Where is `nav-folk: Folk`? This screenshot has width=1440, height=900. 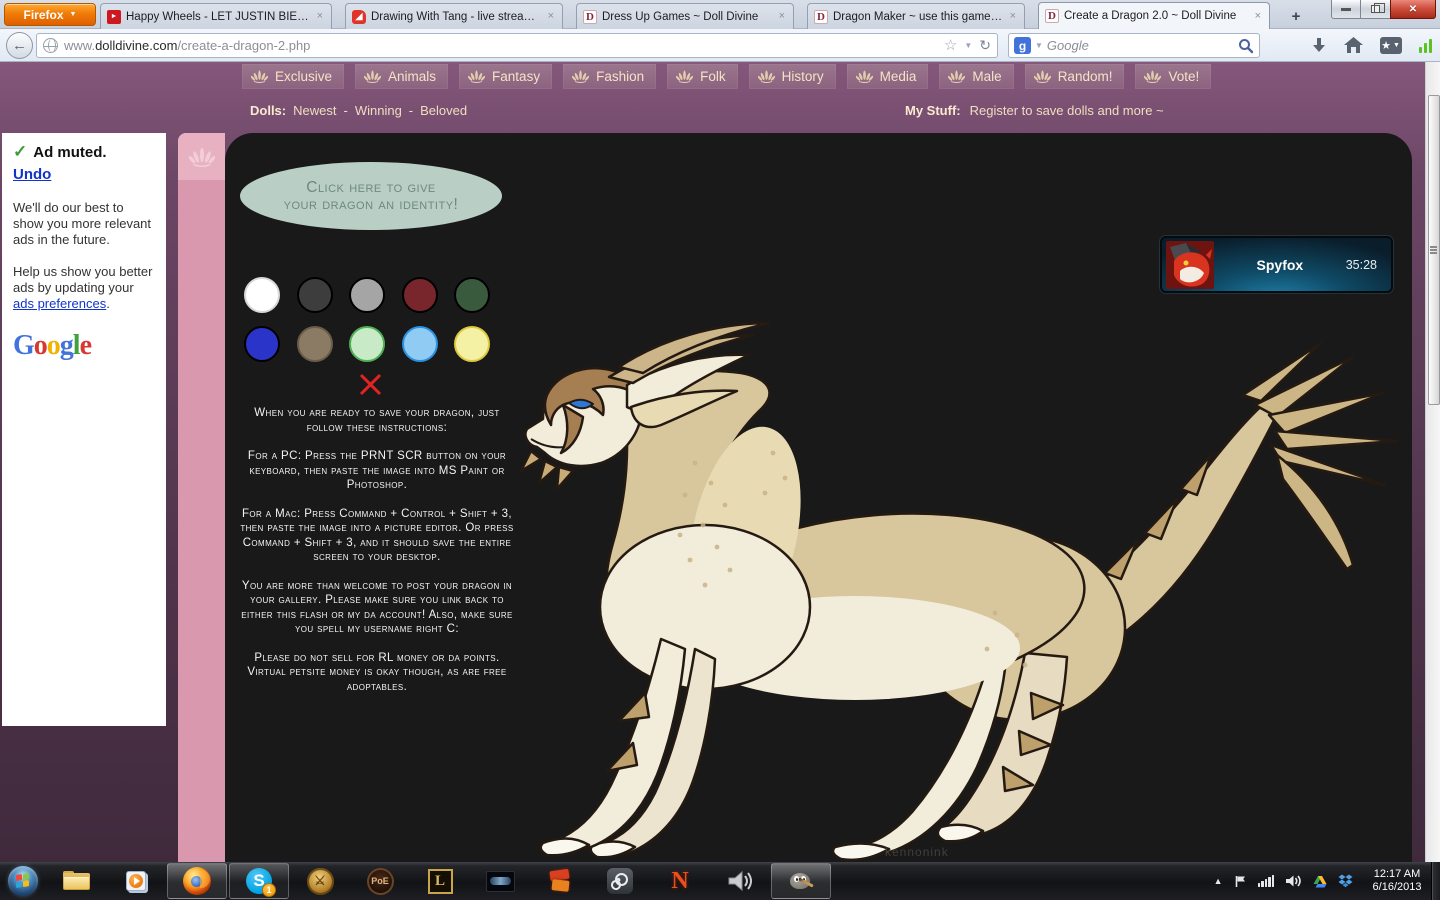 nav-folk: Folk is located at coordinates (702, 76).